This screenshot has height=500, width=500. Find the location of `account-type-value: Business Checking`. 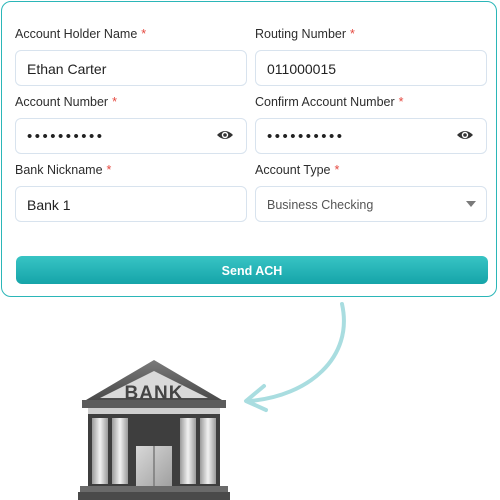

account-type-value: Business Checking is located at coordinates (320, 205).